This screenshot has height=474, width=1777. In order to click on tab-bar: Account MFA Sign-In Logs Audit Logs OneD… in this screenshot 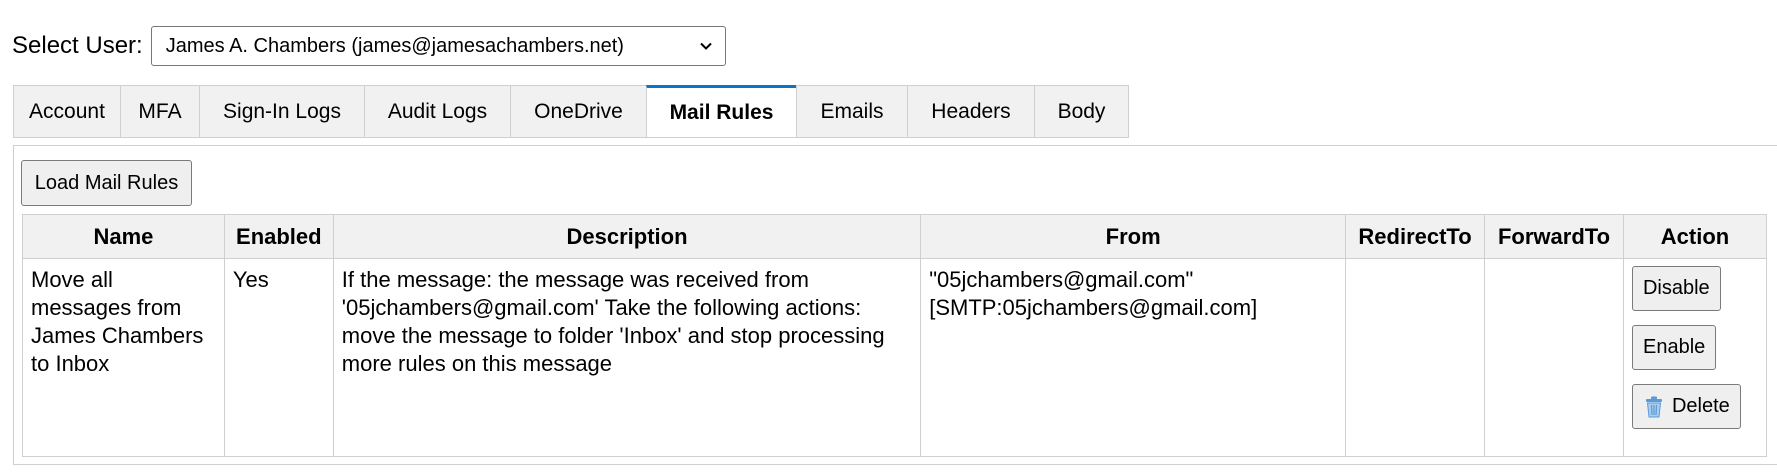, I will do `click(571, 111)`.